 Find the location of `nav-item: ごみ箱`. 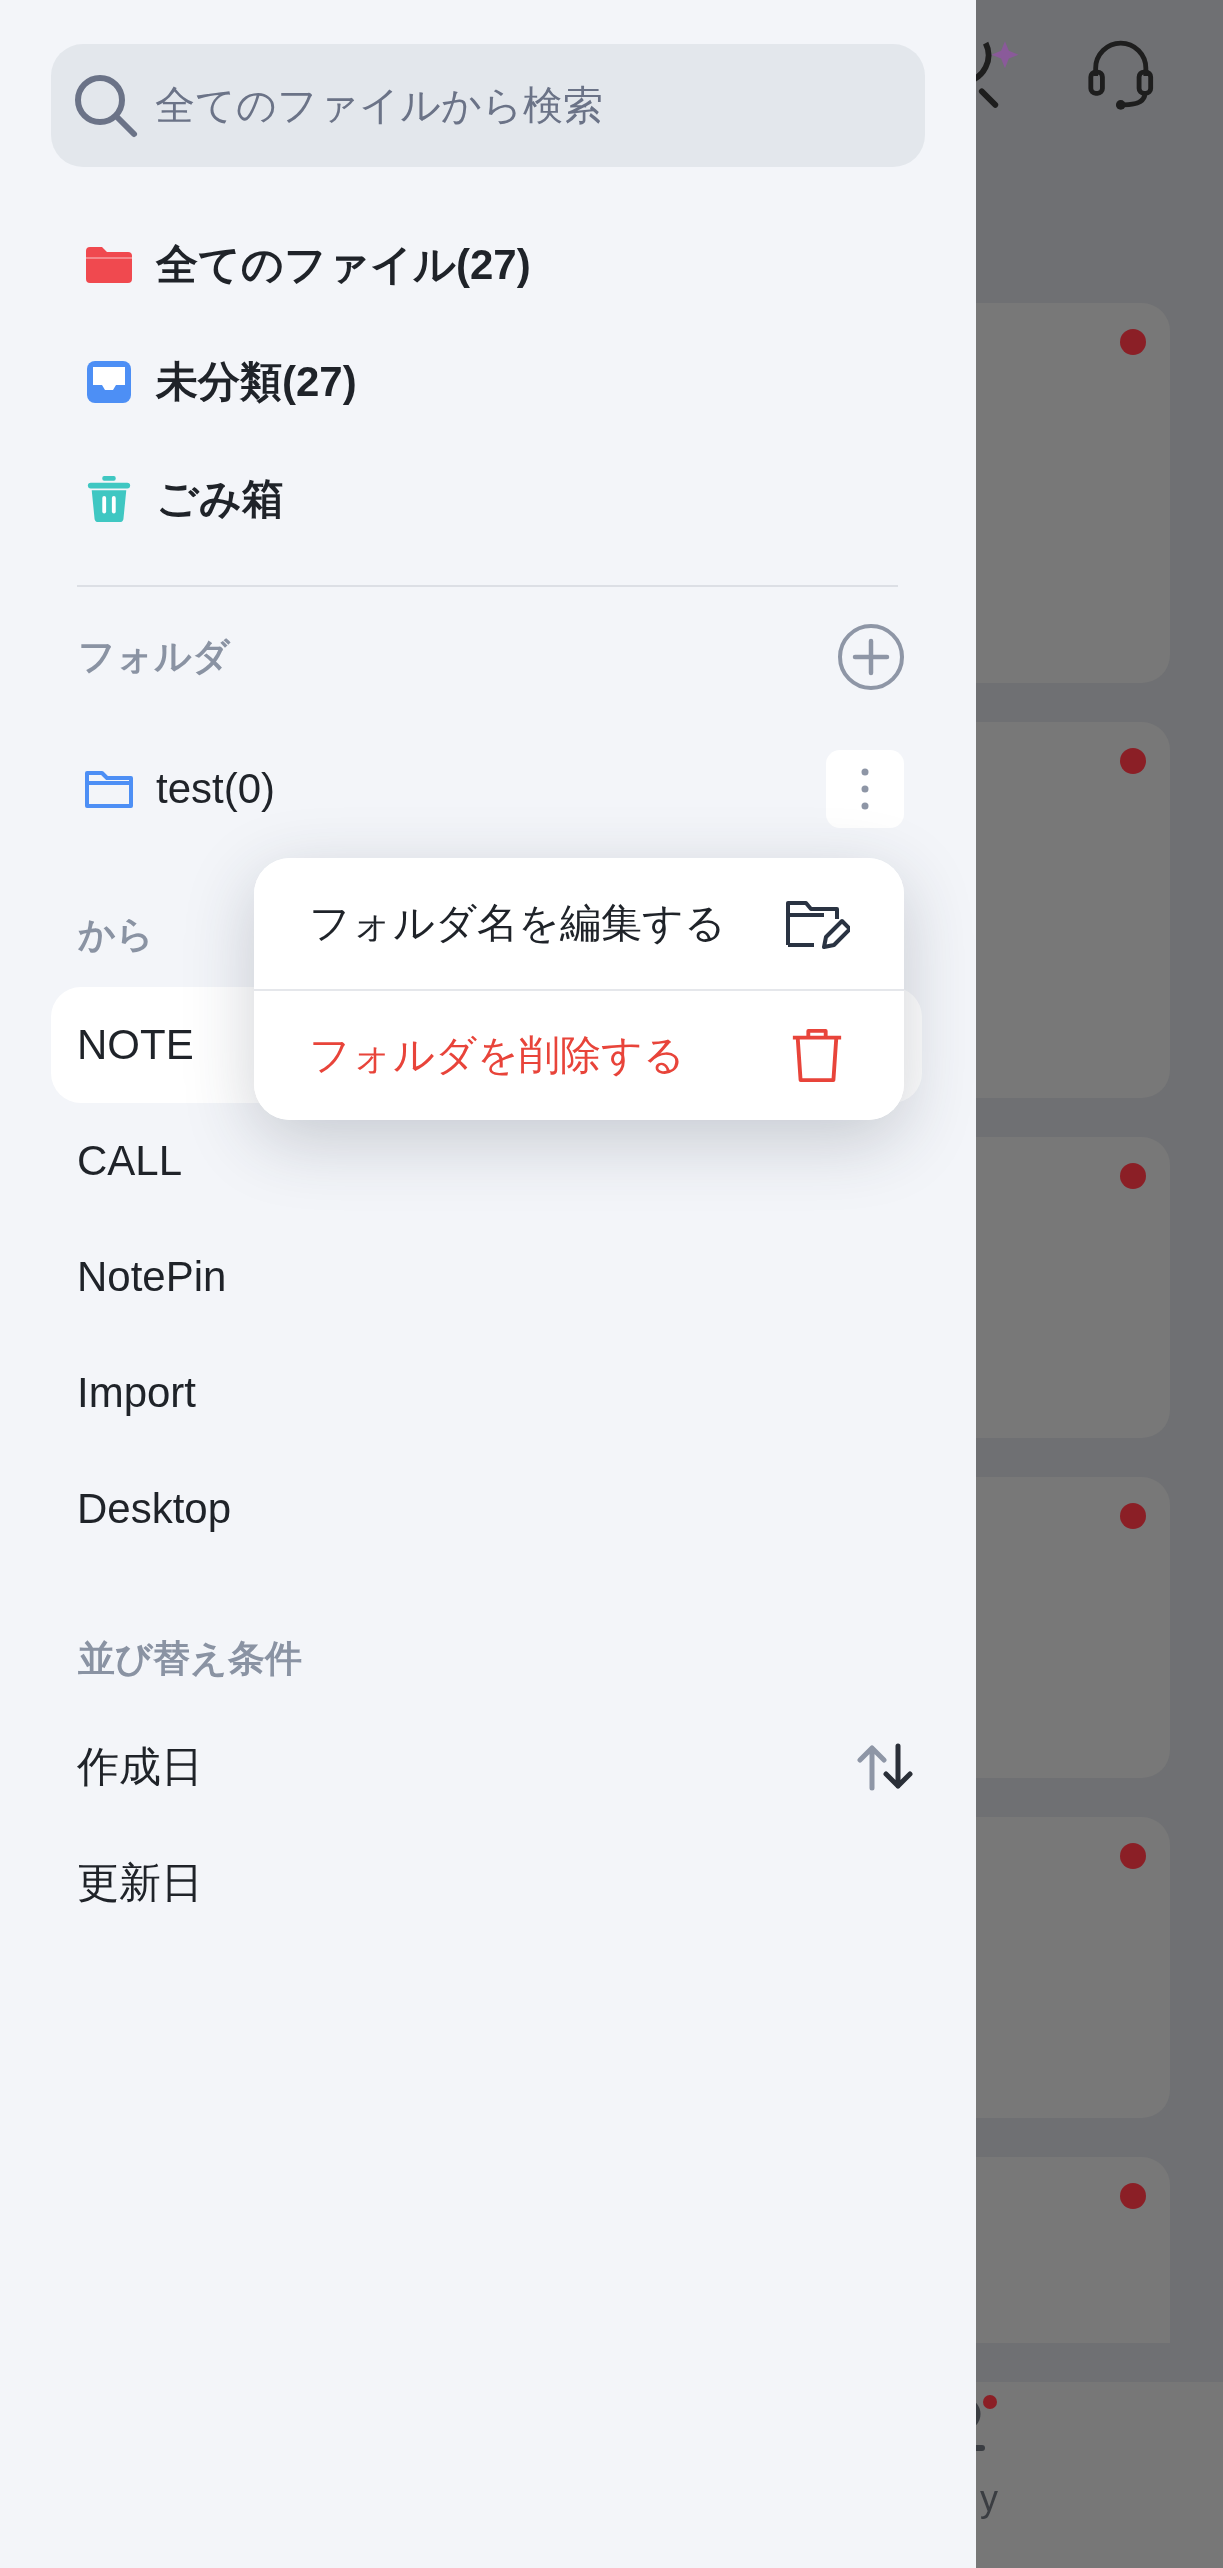

nav-item: ごみ箱 is located at coordinates (220, 498).